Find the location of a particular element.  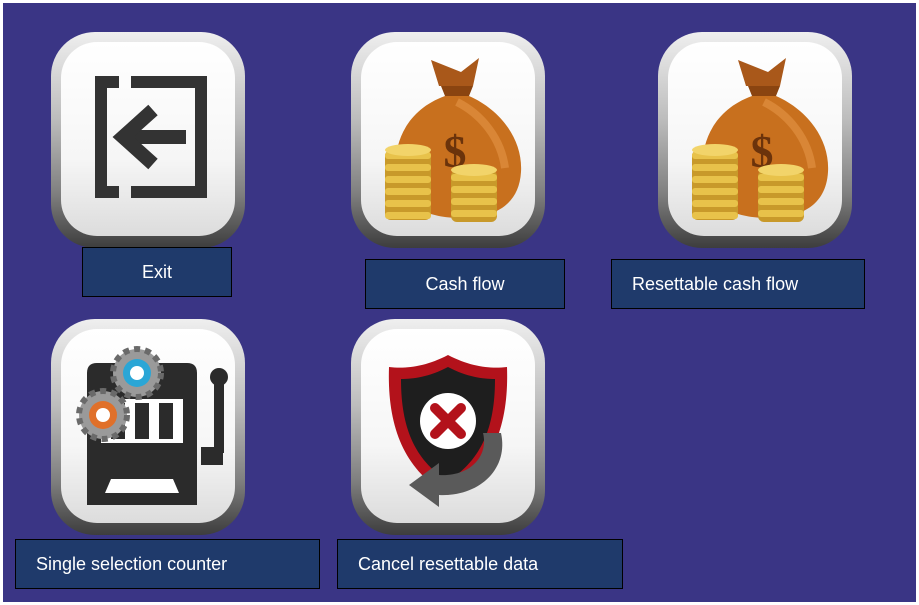

shield-x-arrow-icon is located at coordinates (448, 431).